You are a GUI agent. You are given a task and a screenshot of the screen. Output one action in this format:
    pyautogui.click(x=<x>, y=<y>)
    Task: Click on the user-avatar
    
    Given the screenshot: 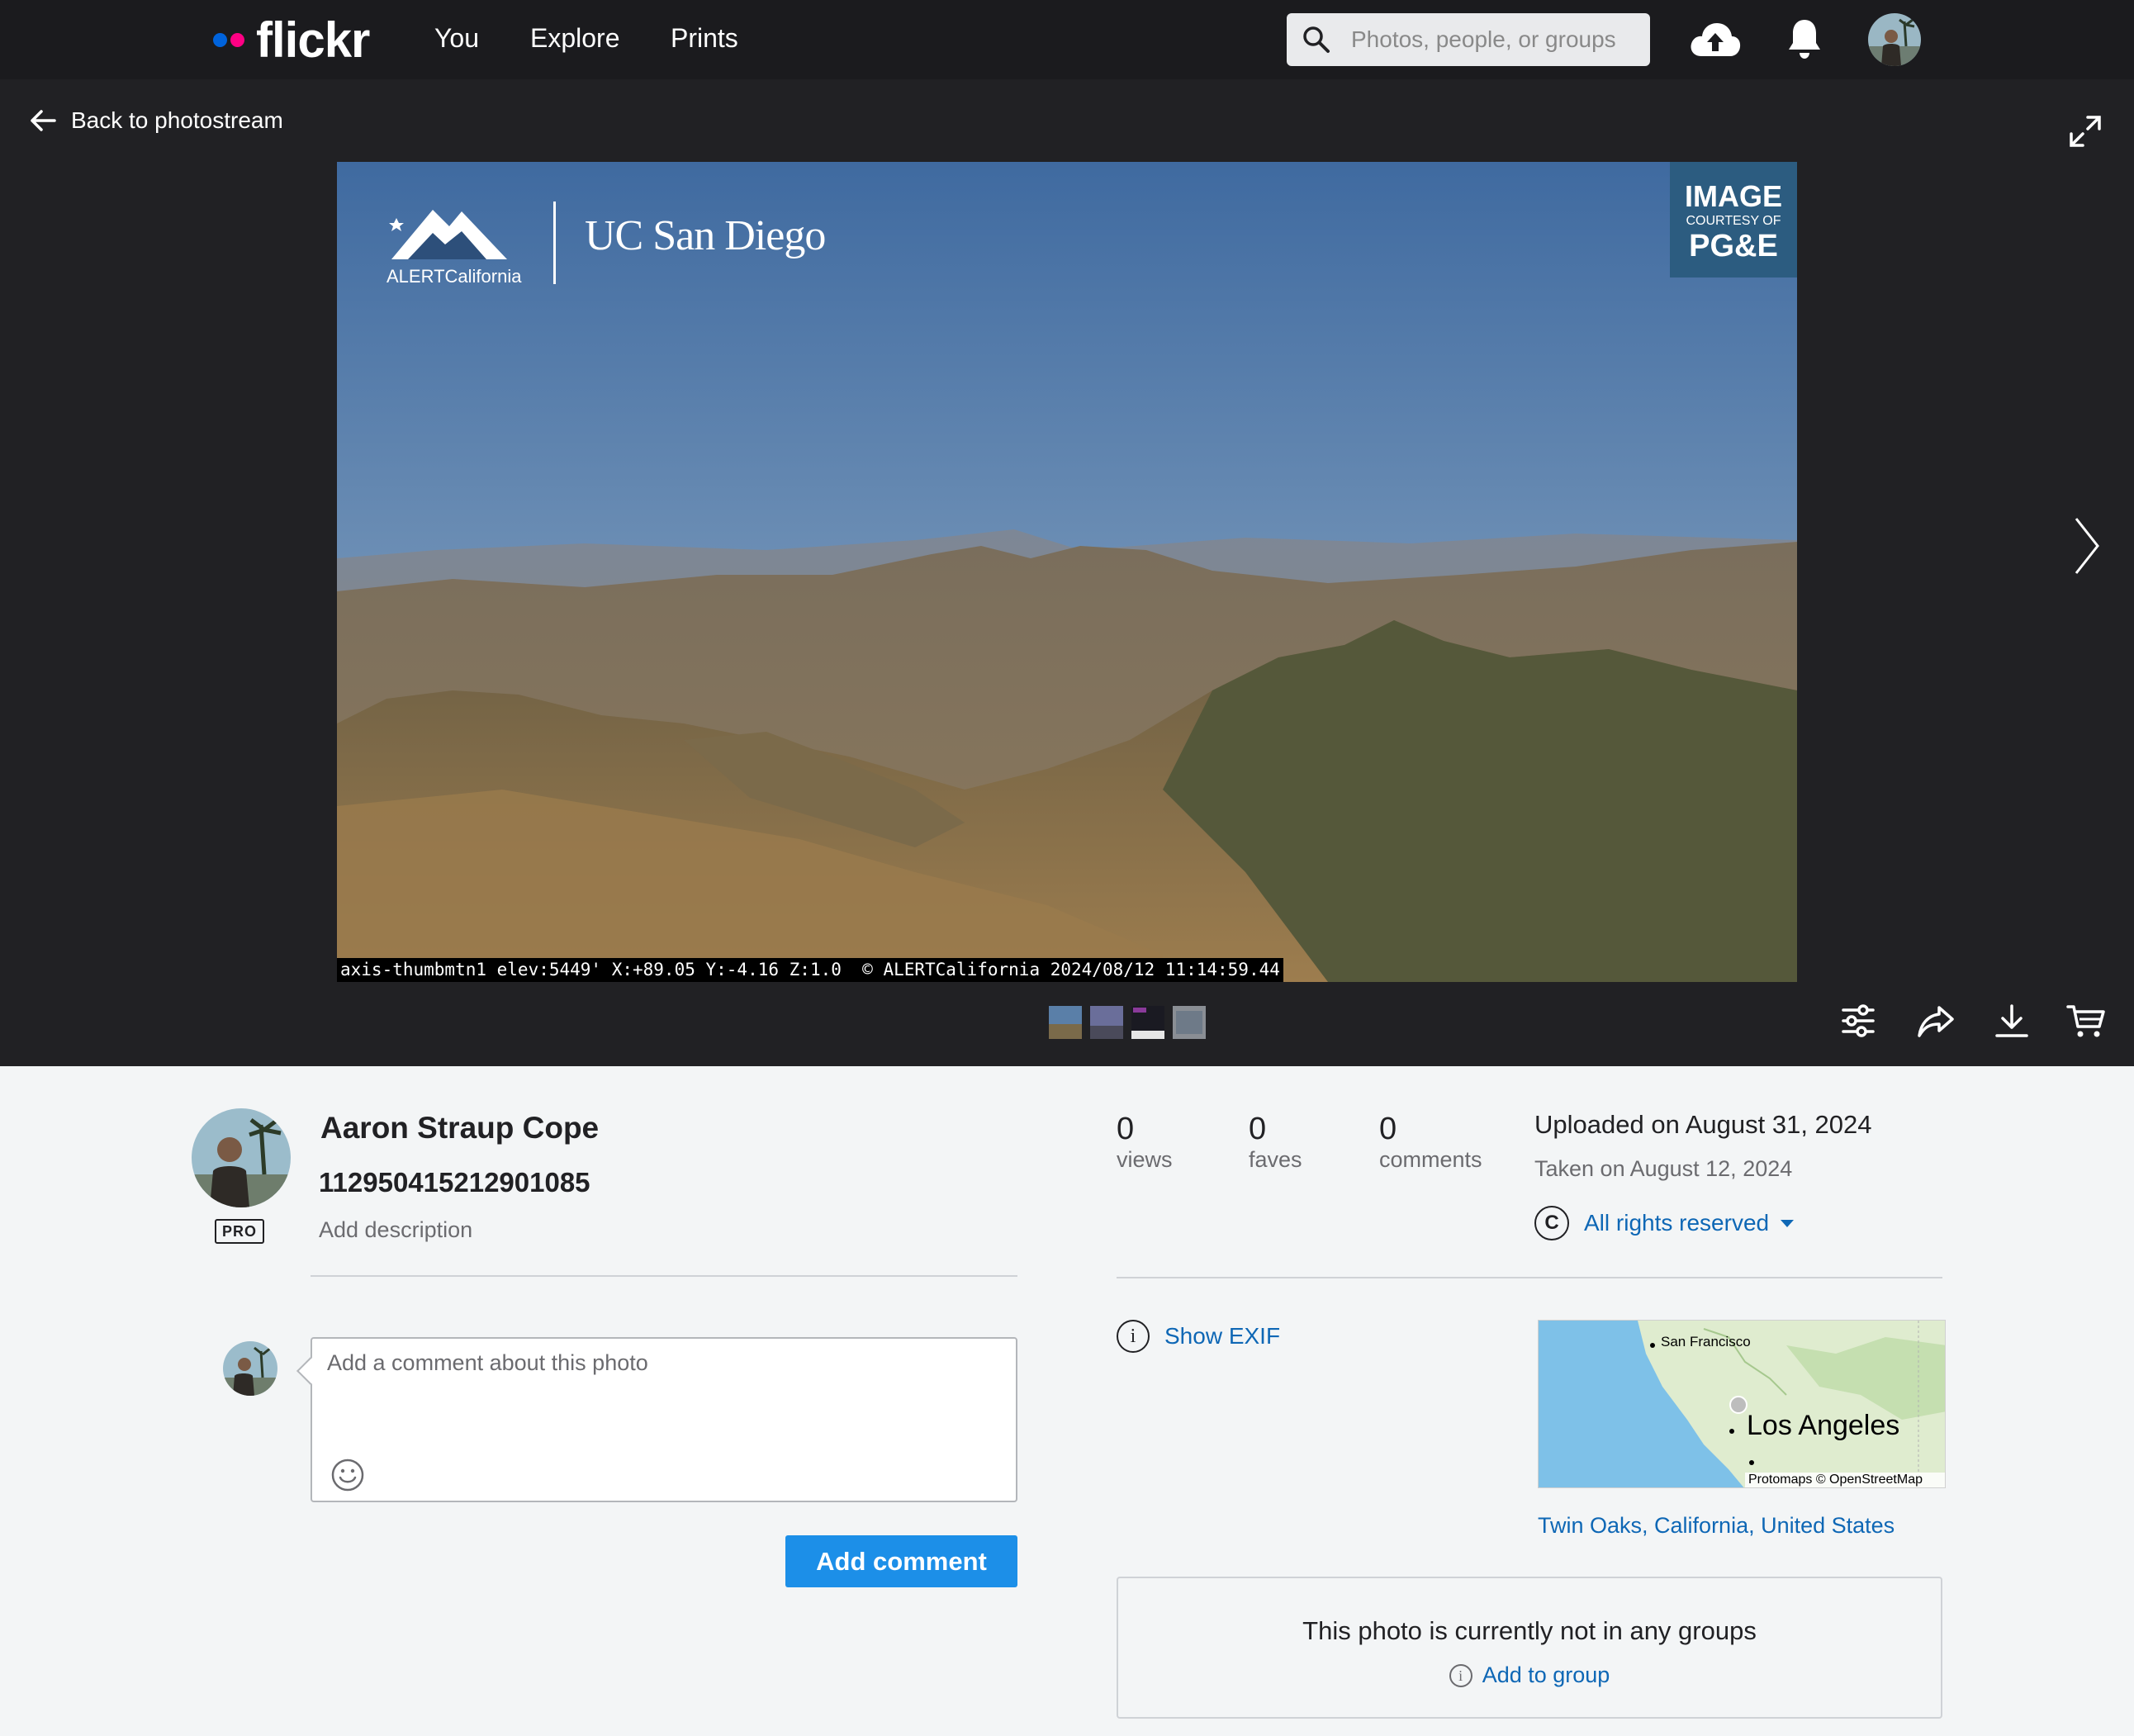 What is the action you would take?
    pyautogui.click(x=1894, y=39)
    